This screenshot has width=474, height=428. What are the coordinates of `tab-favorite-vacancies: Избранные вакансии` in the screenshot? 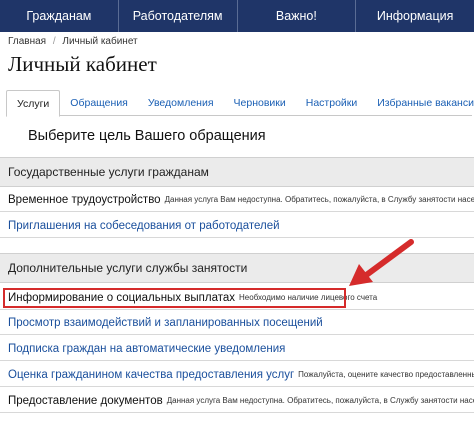 It's located at (420, 102).